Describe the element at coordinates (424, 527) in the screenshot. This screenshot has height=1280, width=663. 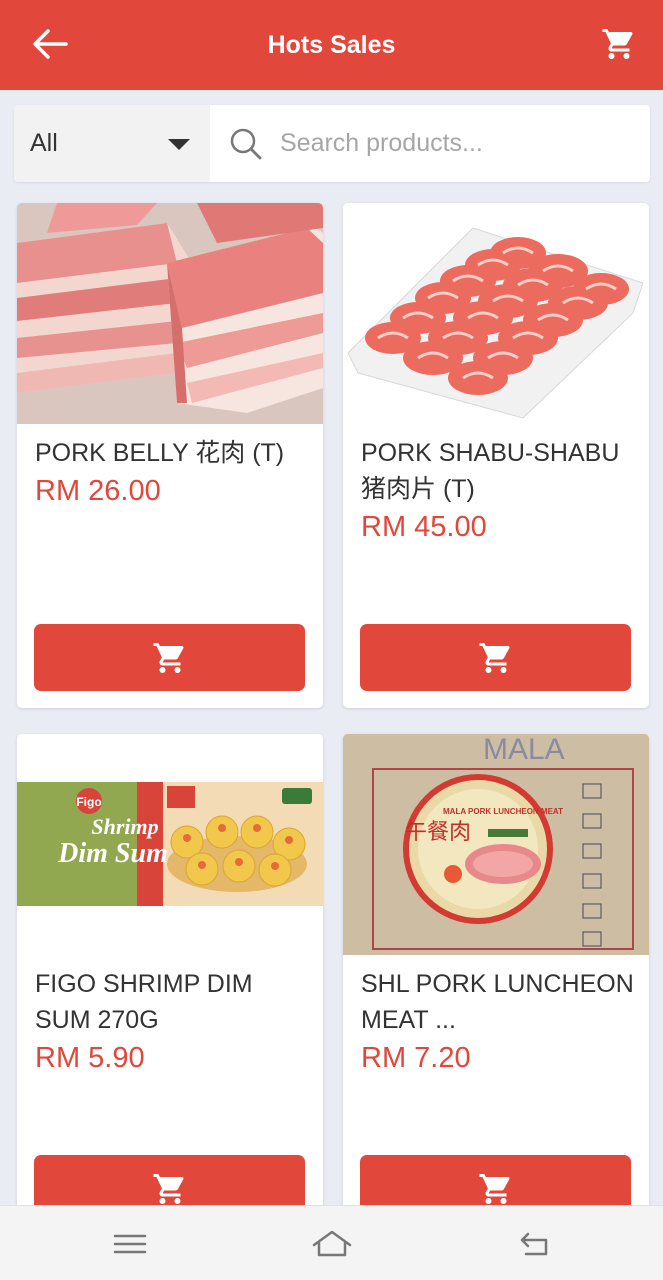
I see `product-price: RM 45.00` at that location.